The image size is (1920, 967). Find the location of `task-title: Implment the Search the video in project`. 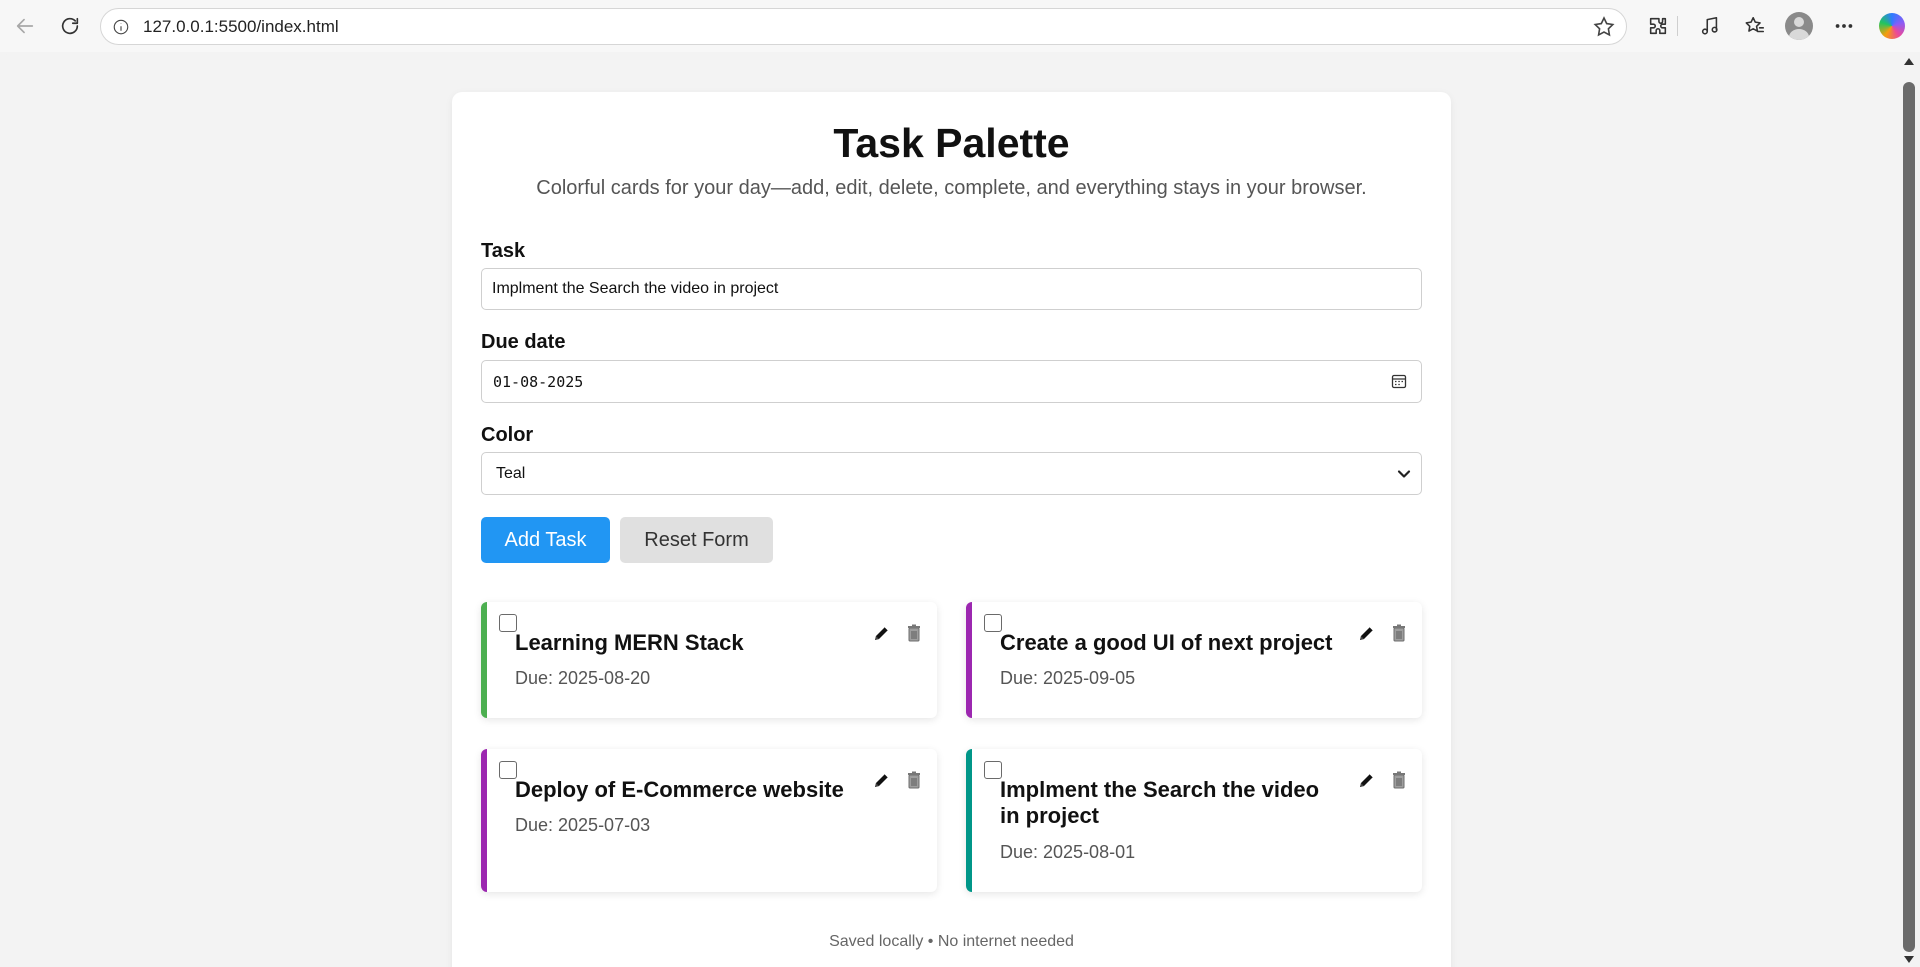

task-title: Implment the Search the video in project is located at coordinates (1160, 802).